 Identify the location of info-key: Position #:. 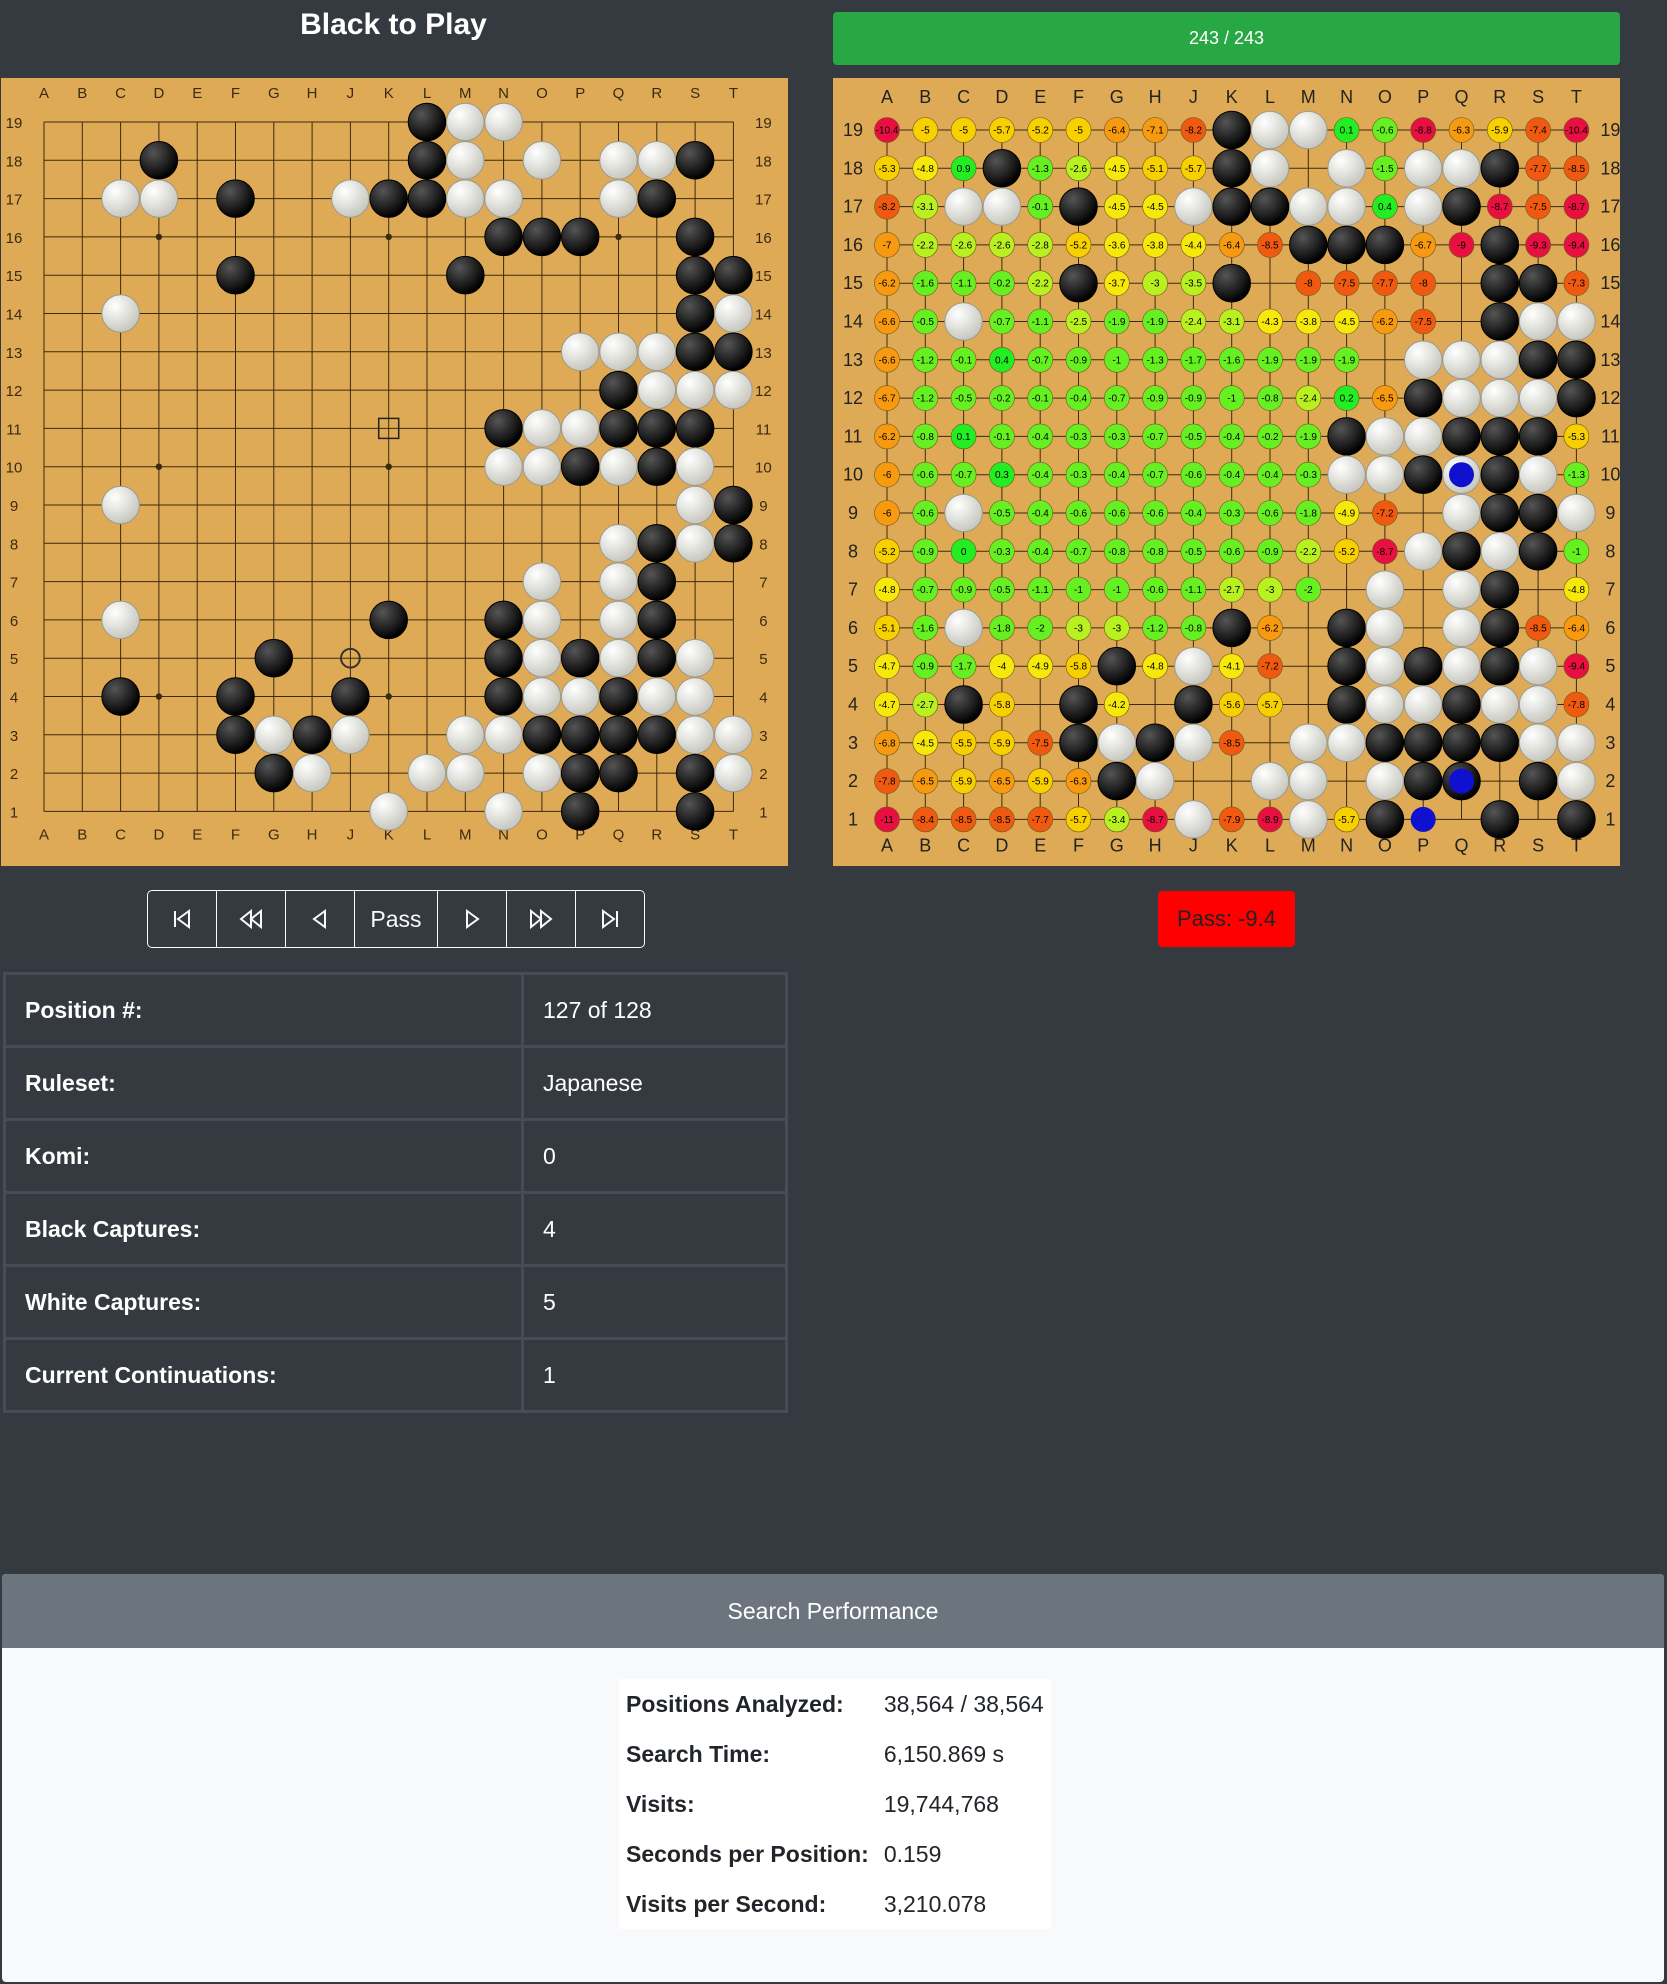
(263, 1010).